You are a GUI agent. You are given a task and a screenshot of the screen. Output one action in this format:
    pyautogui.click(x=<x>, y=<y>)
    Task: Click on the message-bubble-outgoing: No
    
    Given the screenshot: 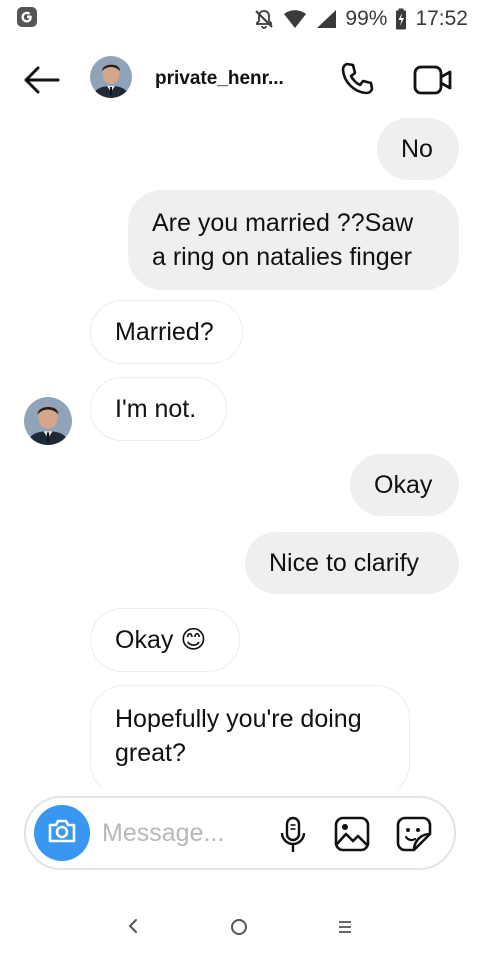 What is the action you would take?
    pyautogui.click(x=418, y=149)
    